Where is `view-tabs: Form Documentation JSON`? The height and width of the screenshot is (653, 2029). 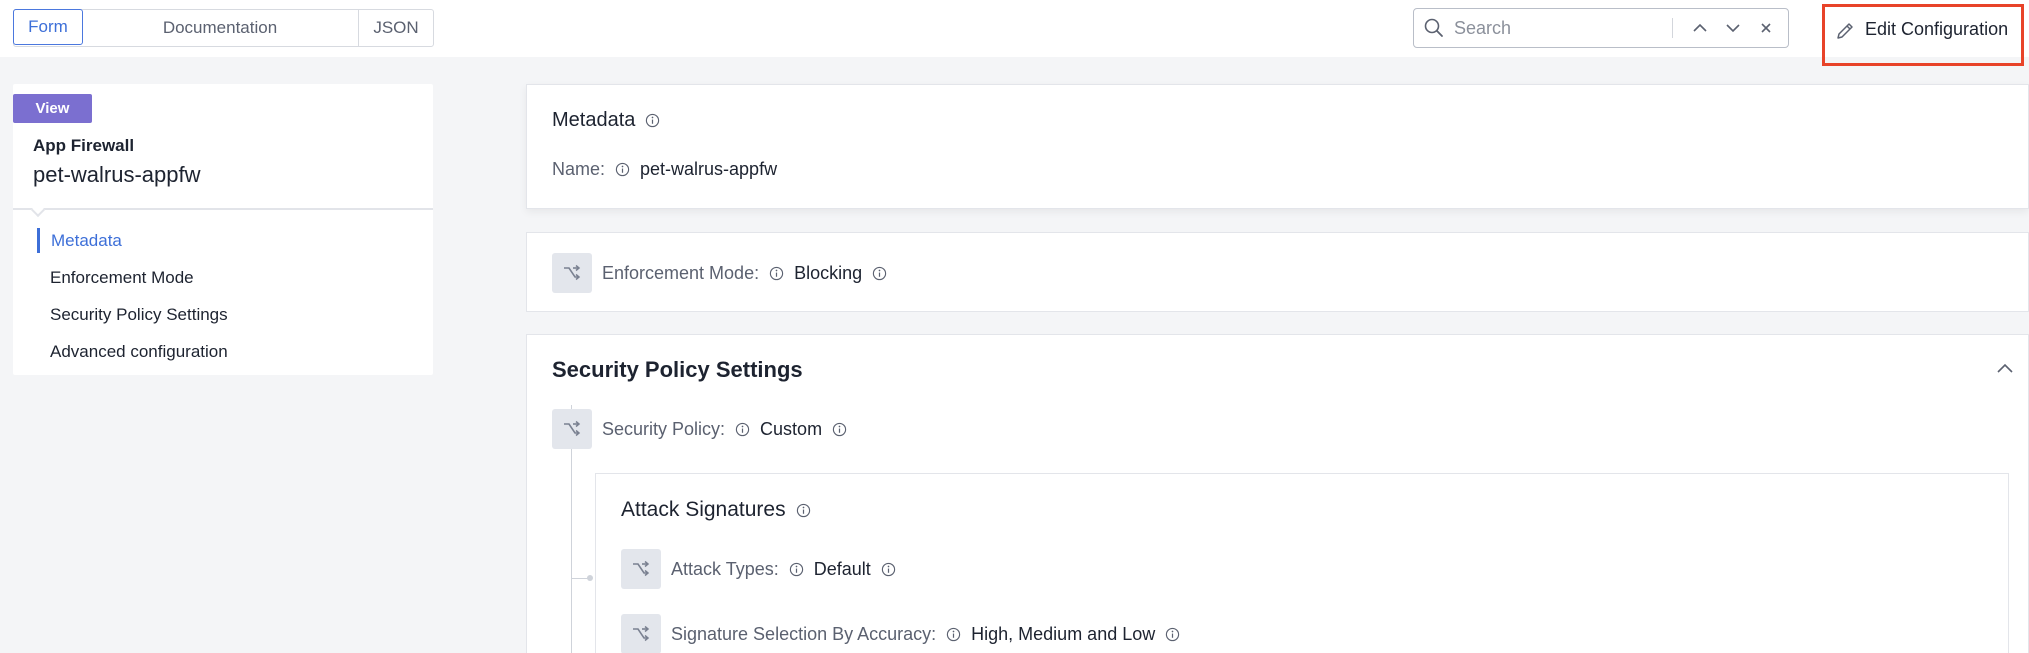 view-tabs: Form Documentation JSON is located at coordinates (223, 28).